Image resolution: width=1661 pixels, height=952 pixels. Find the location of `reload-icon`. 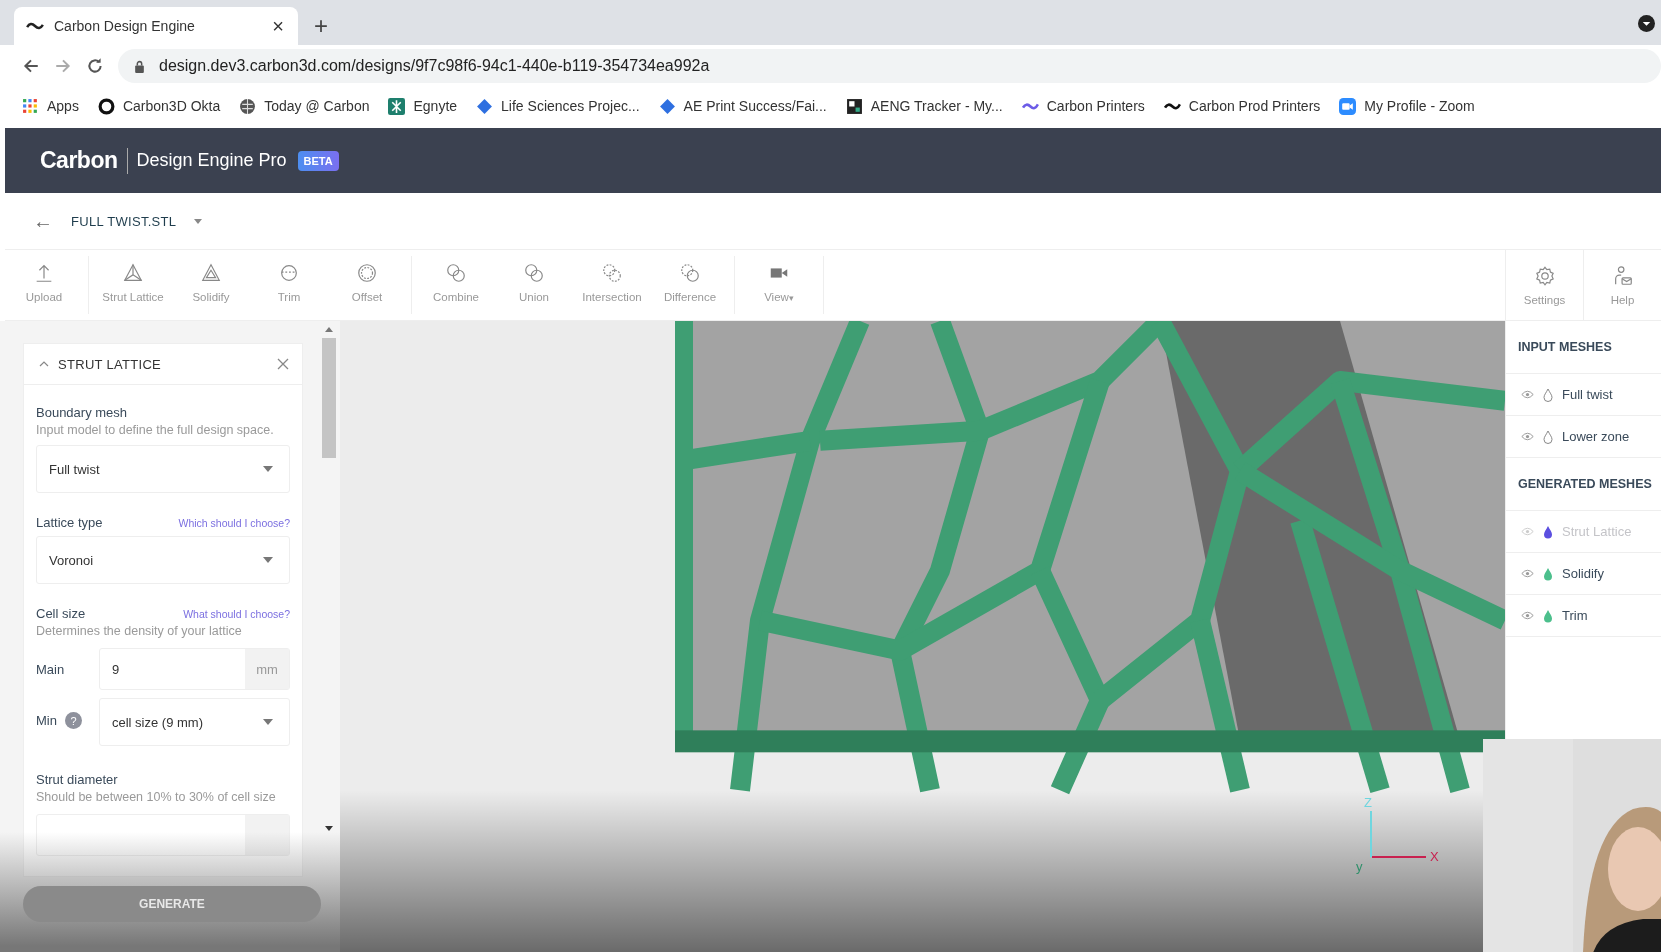

reload-icon is located at coordinates (95, 66).